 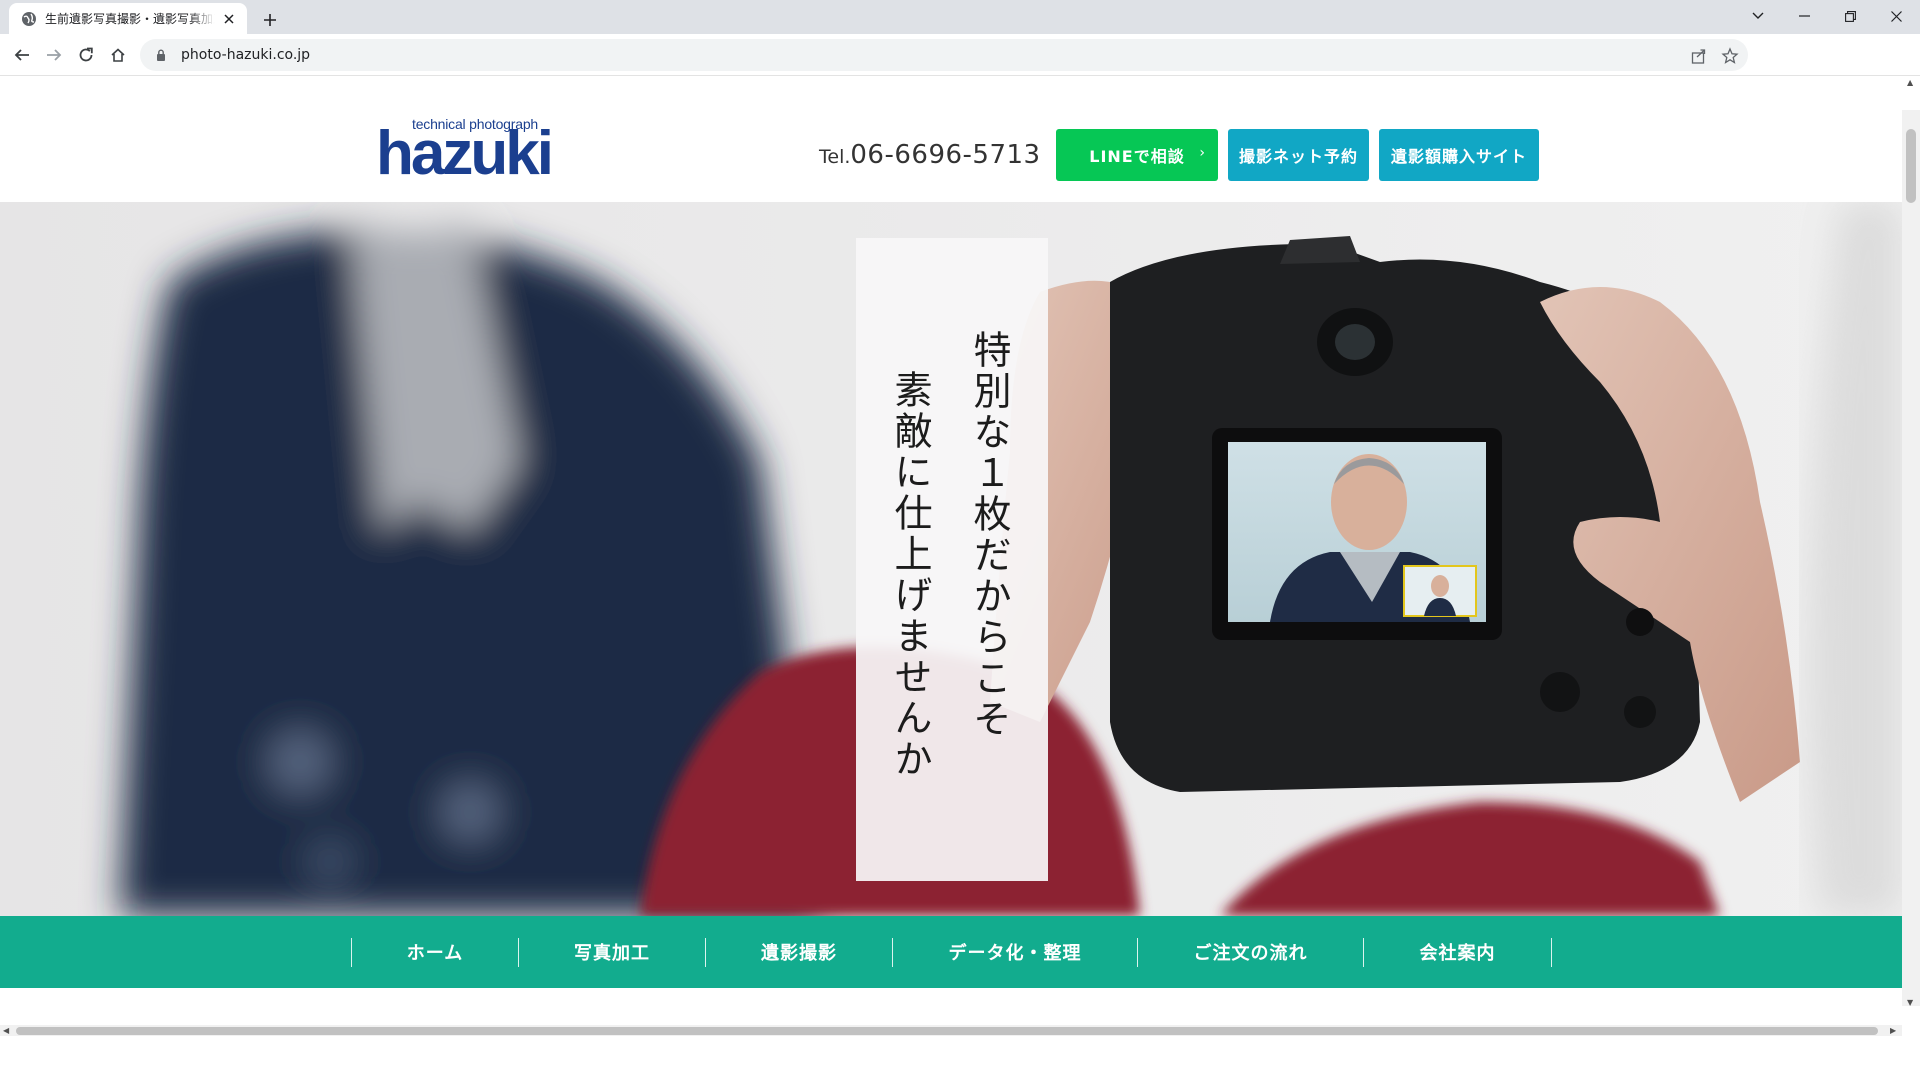 I want to click on line-consult-label: LINEで相談, so click(x=1137, y=156).